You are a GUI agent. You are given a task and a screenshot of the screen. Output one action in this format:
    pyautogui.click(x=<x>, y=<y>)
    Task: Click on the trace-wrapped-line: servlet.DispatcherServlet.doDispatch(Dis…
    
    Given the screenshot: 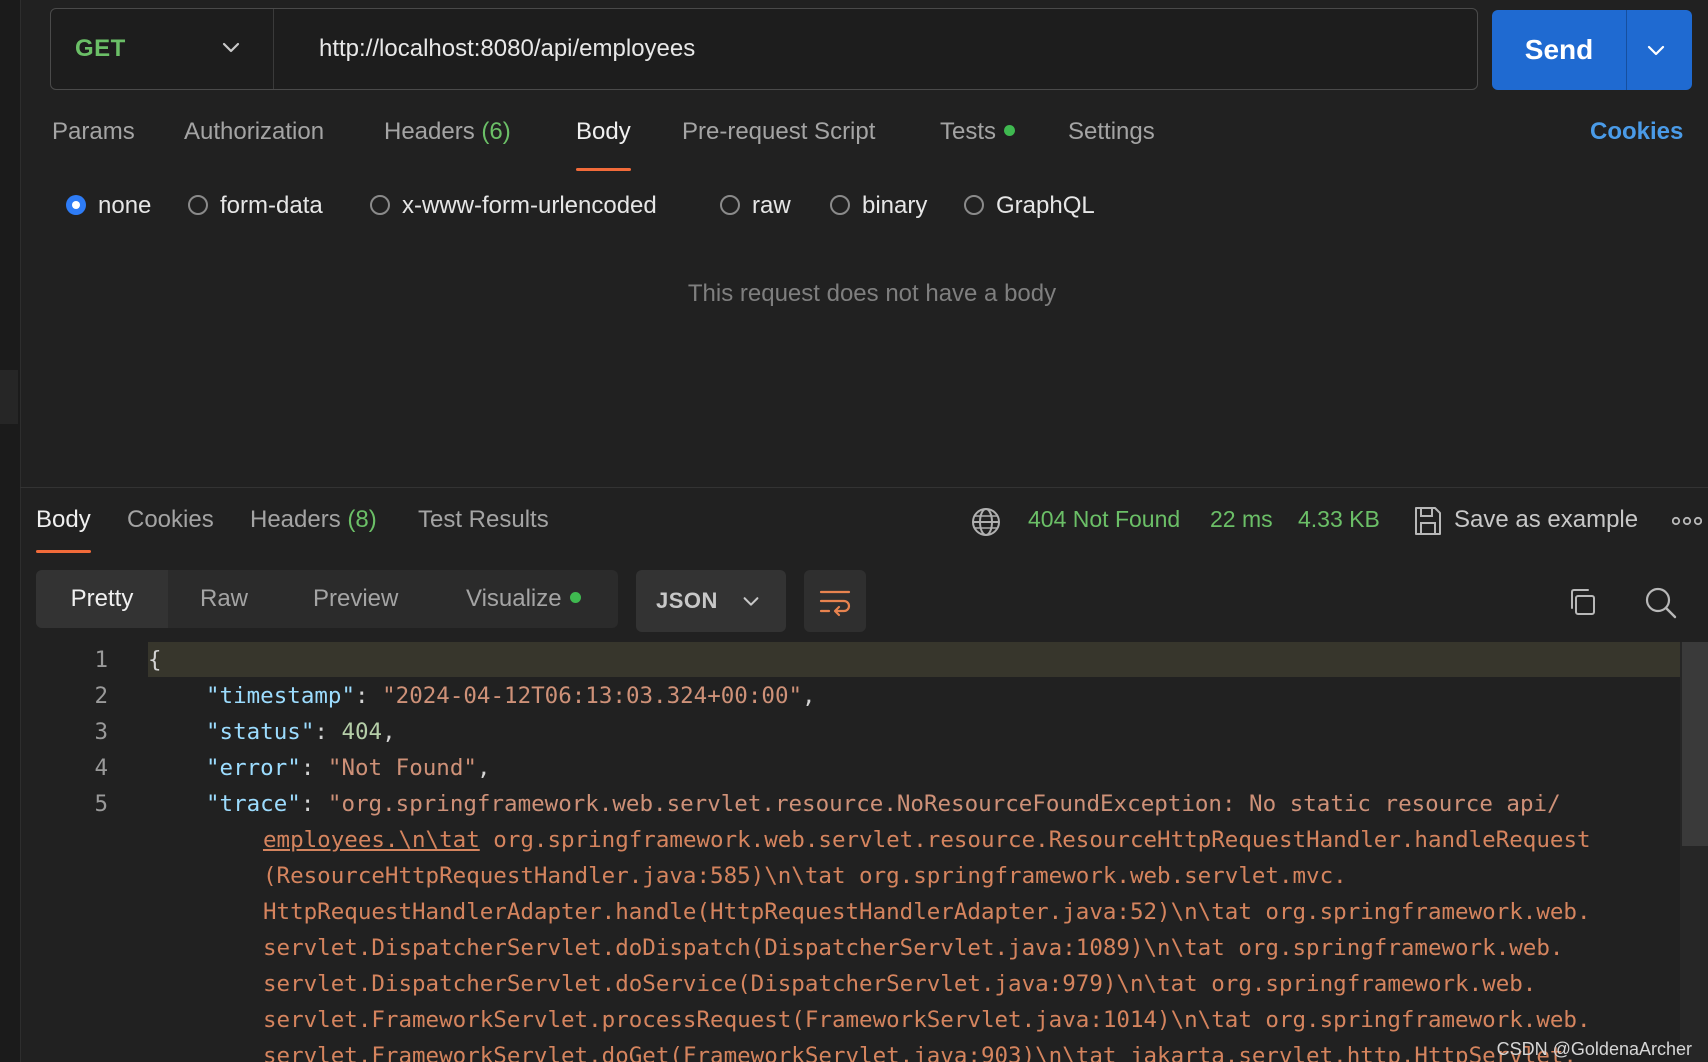 What is the action you would take?
    pyautogui.click(x=913, y=948)
    